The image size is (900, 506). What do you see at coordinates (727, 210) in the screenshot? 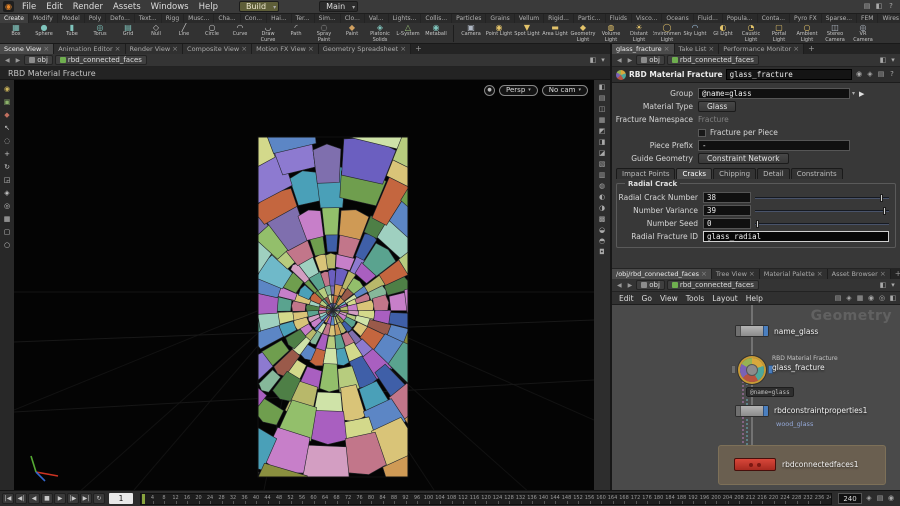
I see `number-variance-field: 39` at bounding box center [727, 210].